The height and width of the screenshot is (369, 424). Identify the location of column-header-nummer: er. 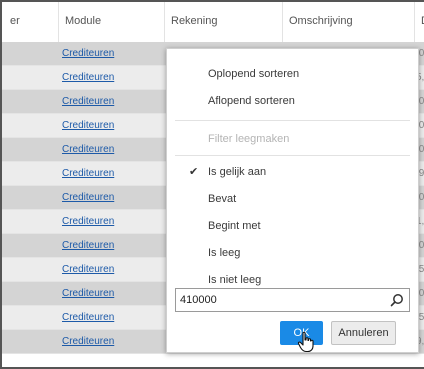
(30, 22).